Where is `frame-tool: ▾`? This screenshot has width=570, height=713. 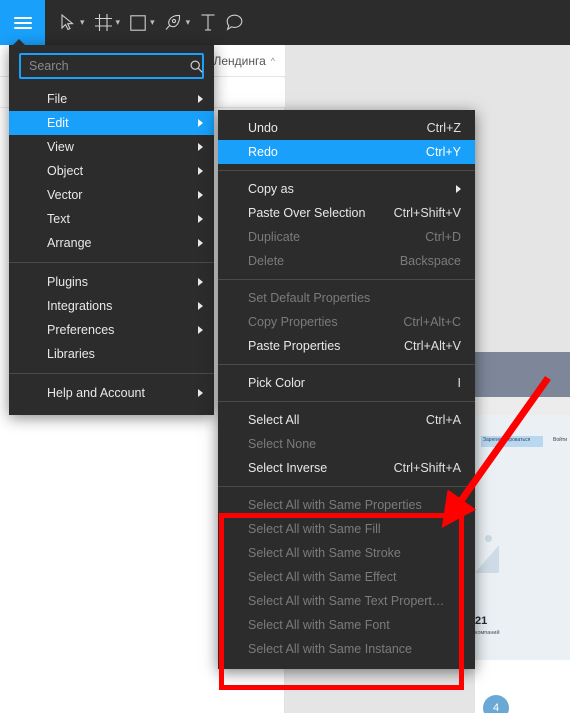
frame-tool: ▾ is located at coordinates (108, 22).